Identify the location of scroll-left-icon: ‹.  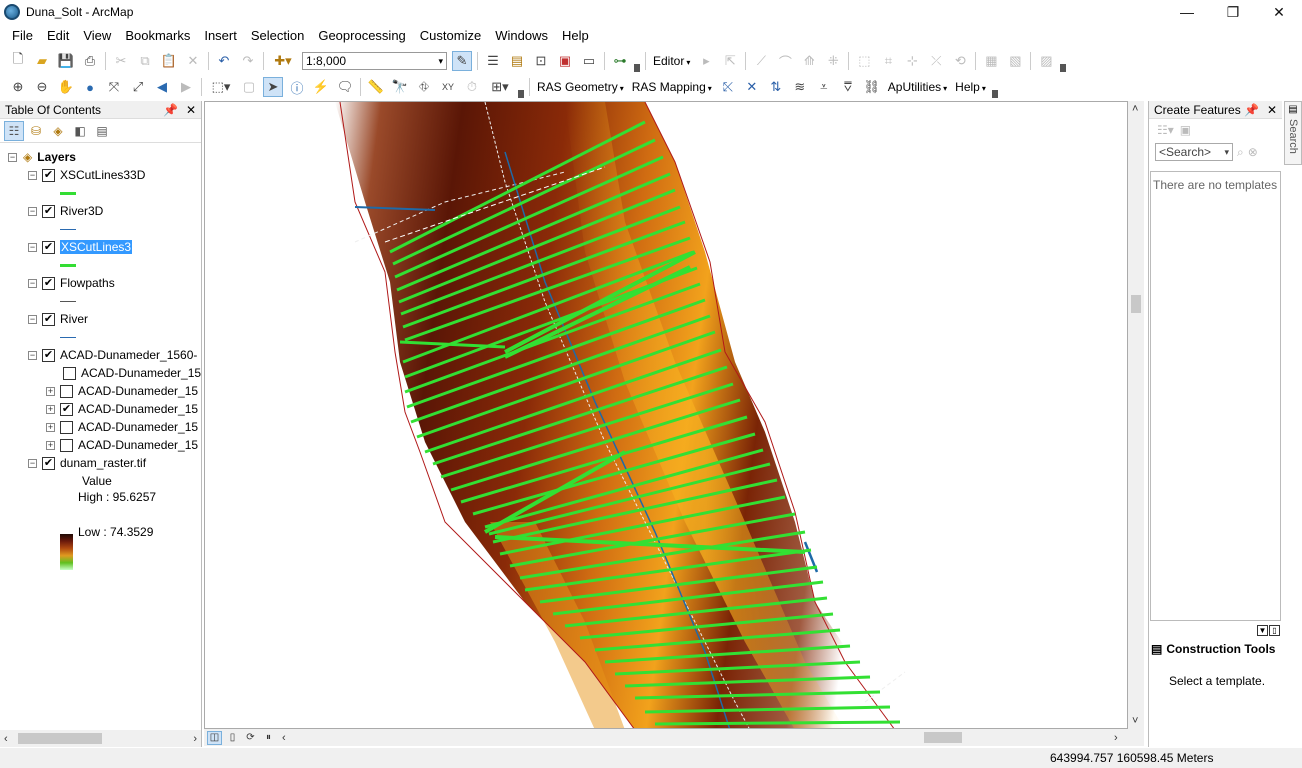
(6, 739).